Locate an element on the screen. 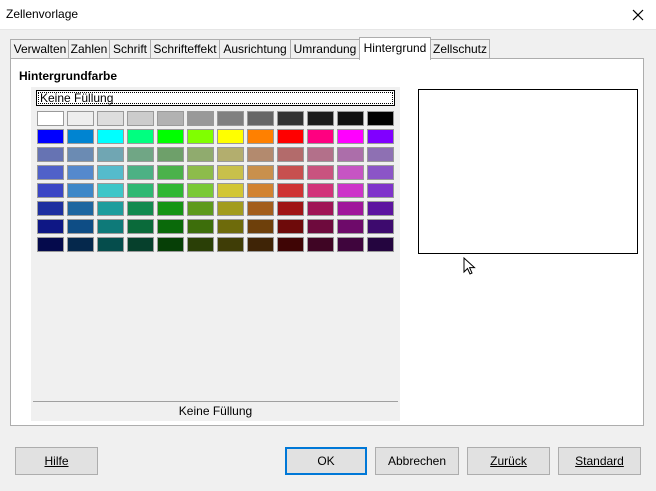 This screenshot has width=656, height=491. help-button: Hilfe is located at coordinates (56, 461).